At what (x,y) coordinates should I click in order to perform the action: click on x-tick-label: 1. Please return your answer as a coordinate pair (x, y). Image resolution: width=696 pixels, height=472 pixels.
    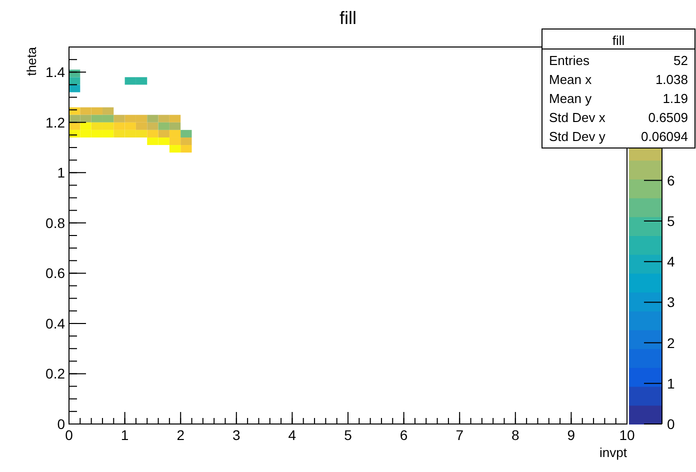
    Looking at the image, I should click on (124, 435).